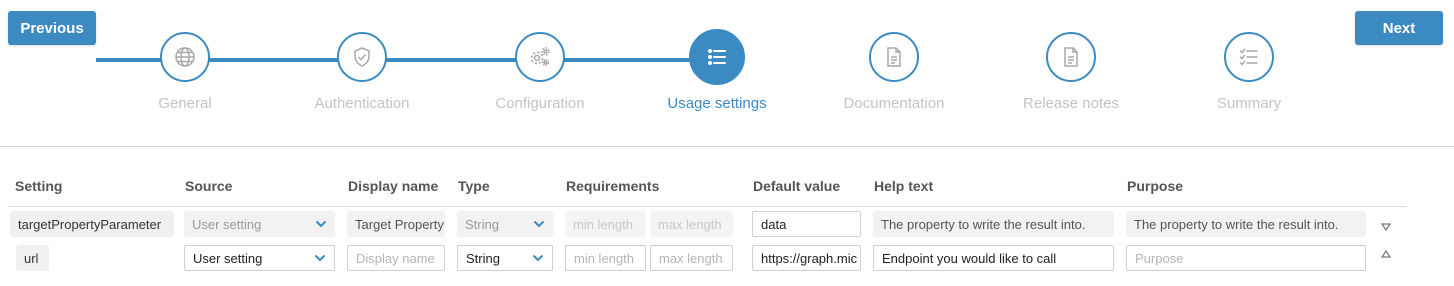 This screenshot has height=286, width=1454. What do you see at coordinates (39, 186) in the screenshot?
I see `header-setting: Setting` at bounding box center [39, 186].